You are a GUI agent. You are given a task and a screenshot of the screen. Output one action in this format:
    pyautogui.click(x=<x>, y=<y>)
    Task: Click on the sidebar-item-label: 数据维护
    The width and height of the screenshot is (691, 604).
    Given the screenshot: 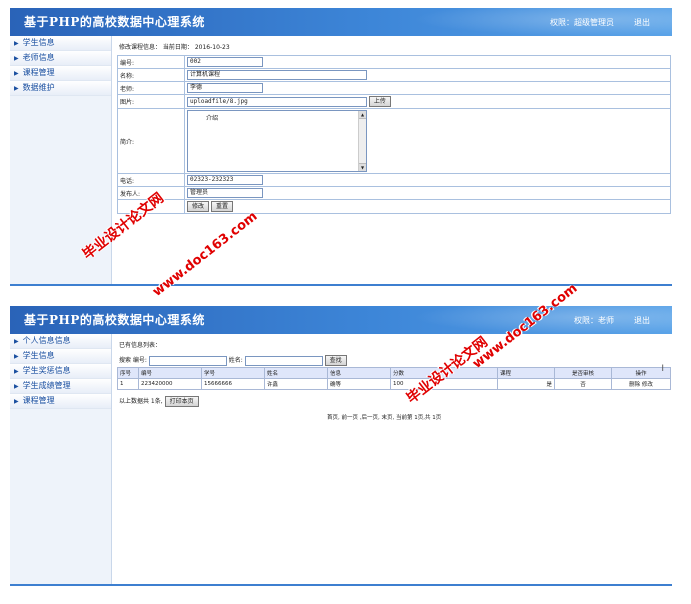 What is the action you would take?
    pyautogui.click(x=38, y=87)
    